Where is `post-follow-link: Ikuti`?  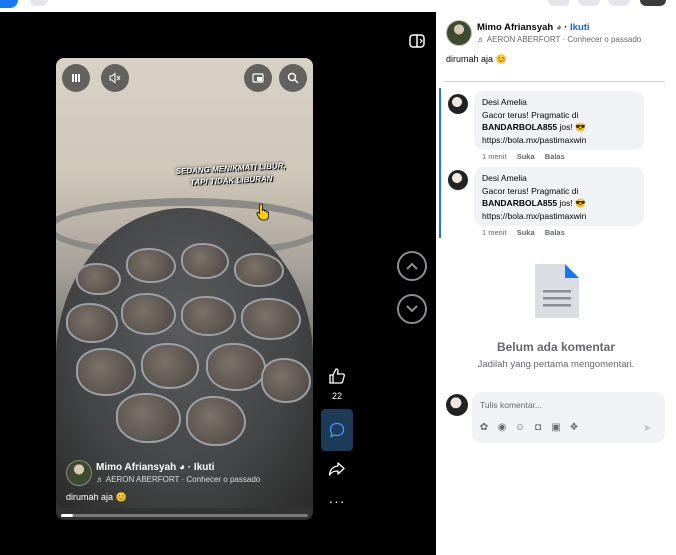
post-follow-link: Ikuti is located at coordinates (580, 27).